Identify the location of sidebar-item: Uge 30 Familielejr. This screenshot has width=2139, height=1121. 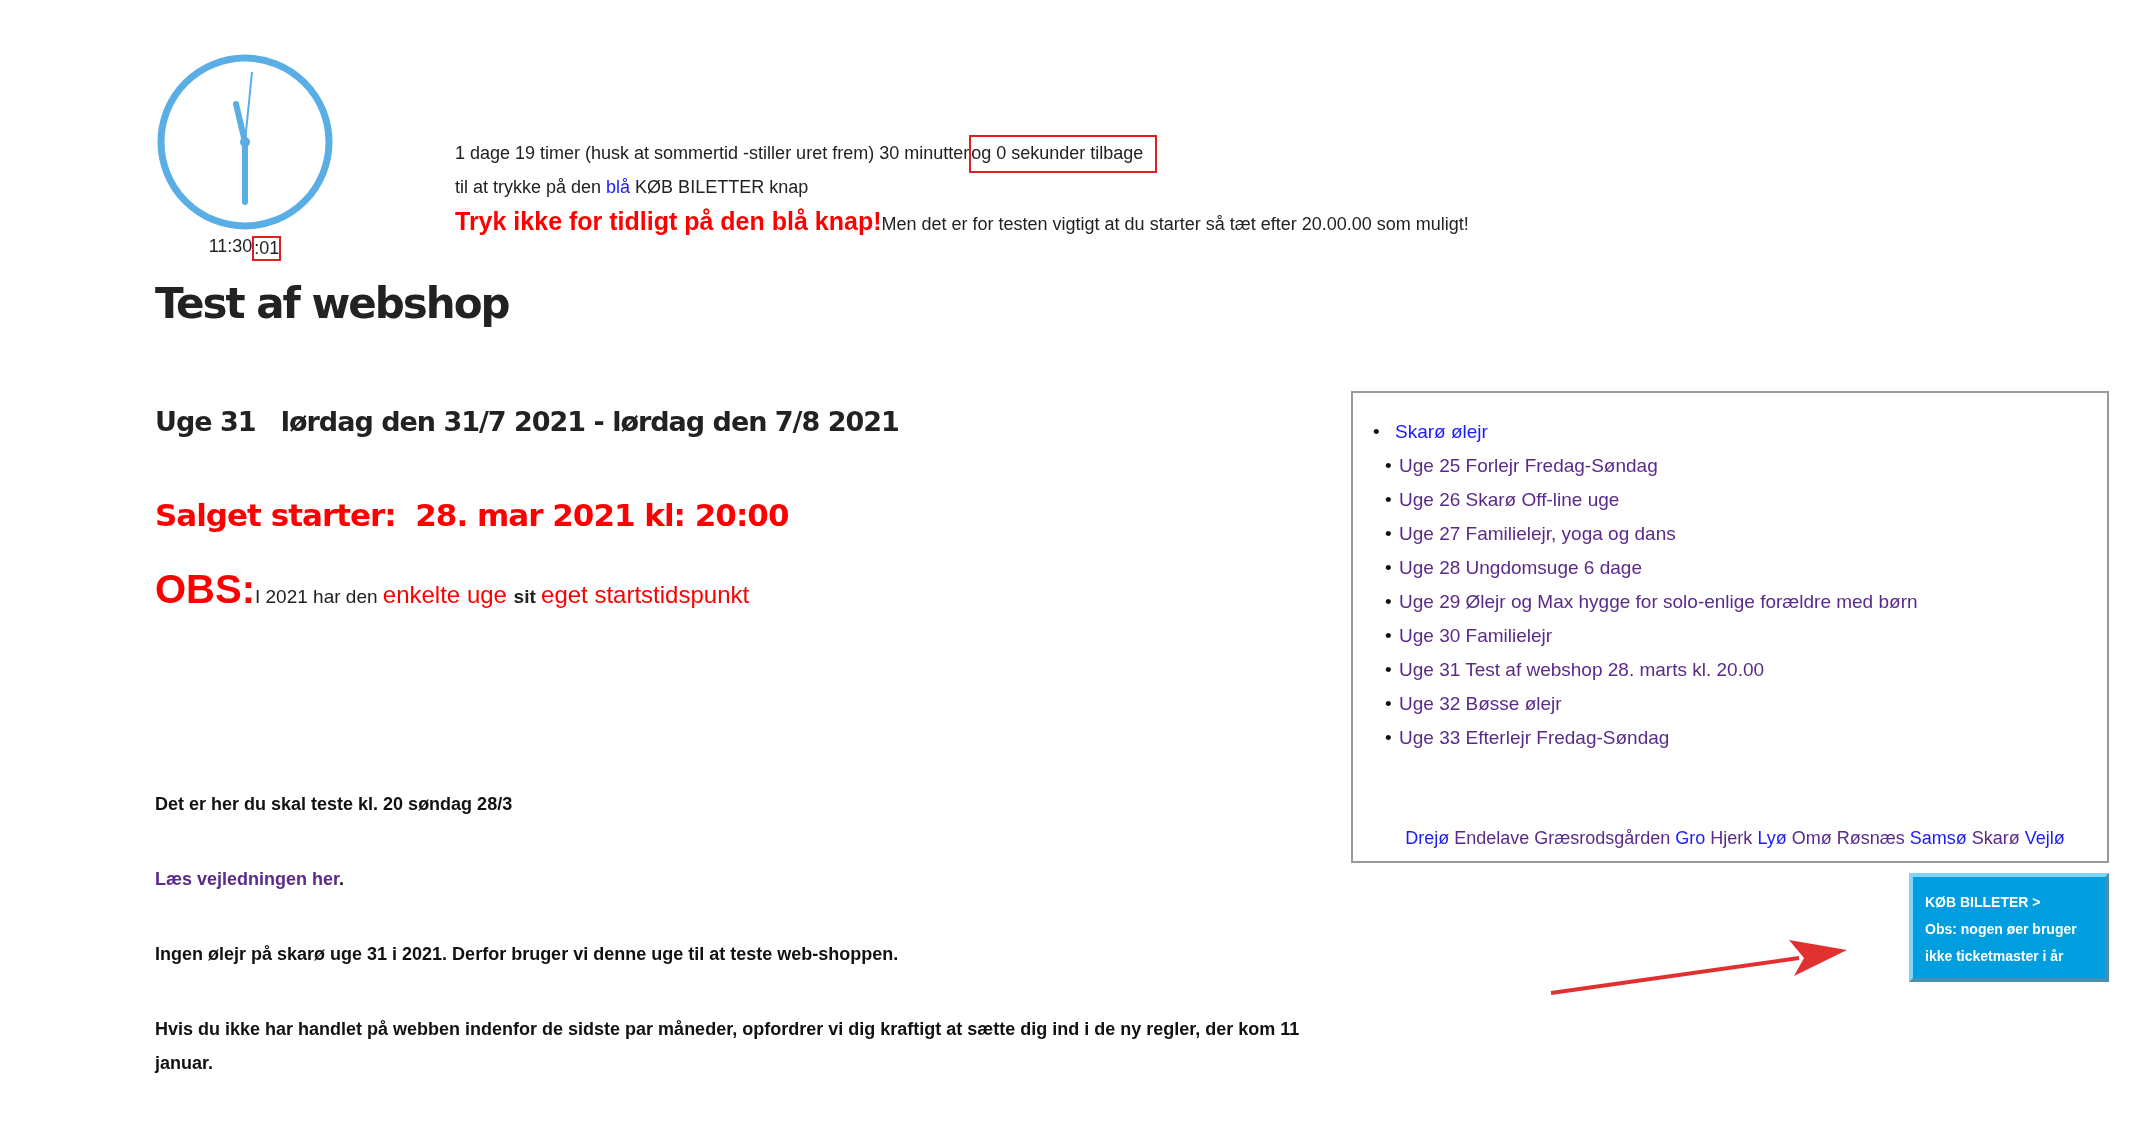
(1476, 635).